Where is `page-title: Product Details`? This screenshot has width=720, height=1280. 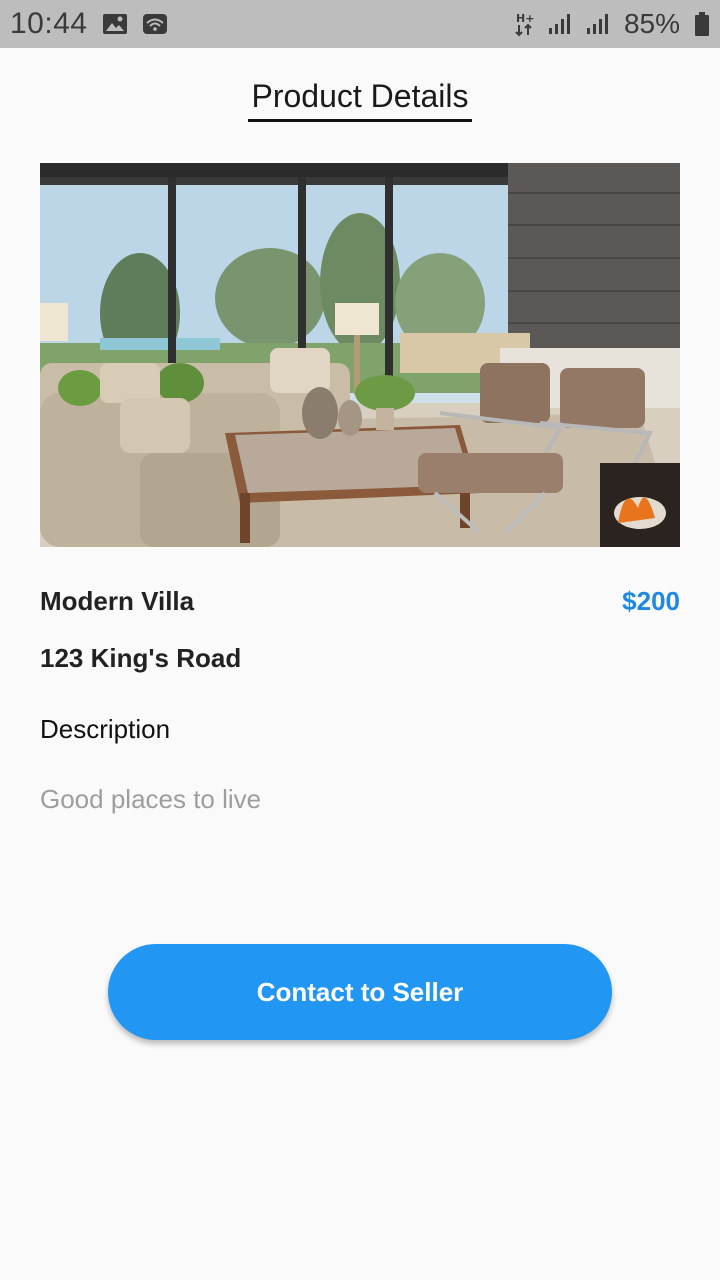 page-title: Product Details is located at coordinates (360, 100).